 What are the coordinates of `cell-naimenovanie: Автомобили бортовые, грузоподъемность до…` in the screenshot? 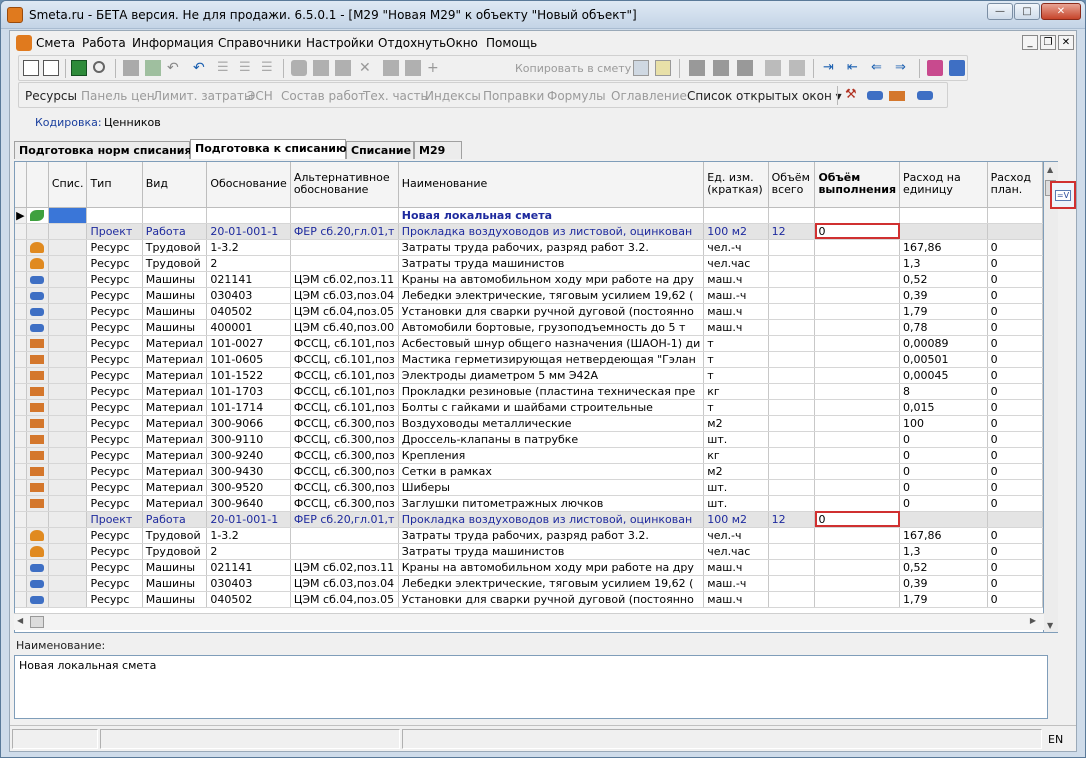 It's located at (551, 327).